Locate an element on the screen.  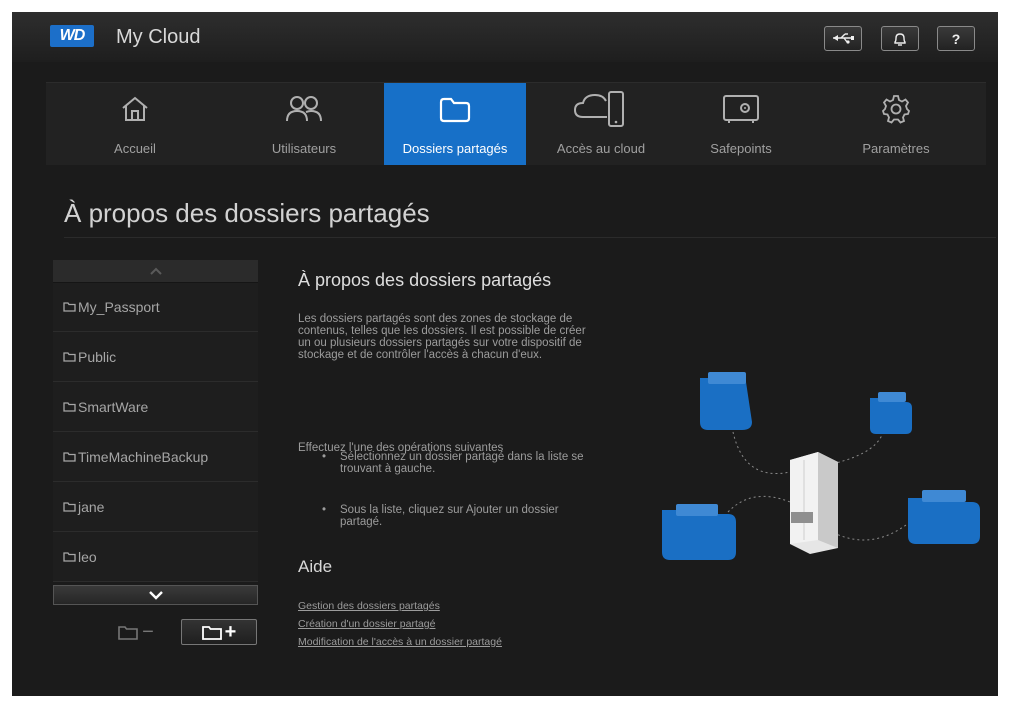
folder-item: jane is located at coordinates (155, 507).